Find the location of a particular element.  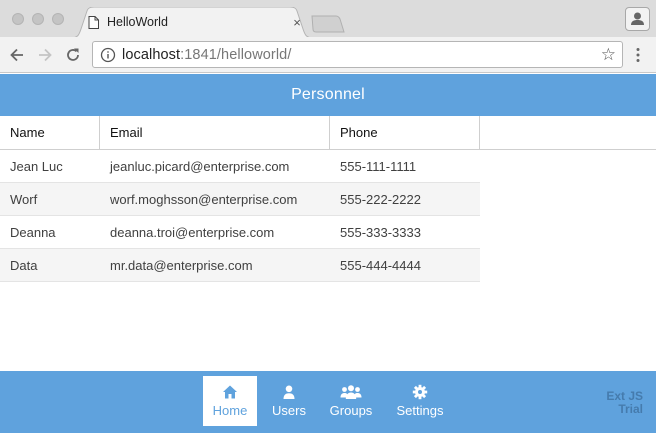

tab-settings: Settings is located at coordinates (420, 401).